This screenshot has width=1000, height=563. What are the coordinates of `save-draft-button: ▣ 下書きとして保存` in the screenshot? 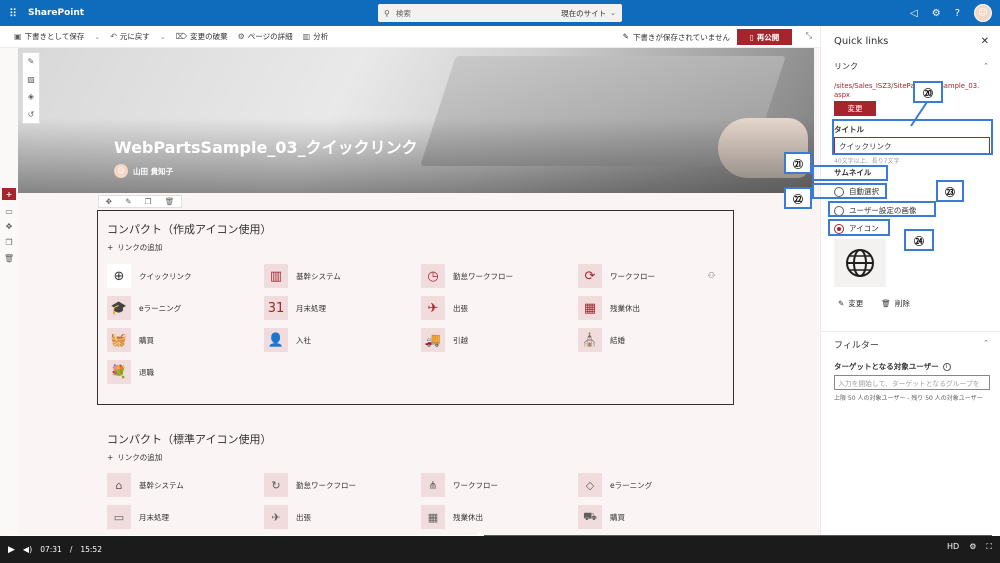 It's located at (49, 36).